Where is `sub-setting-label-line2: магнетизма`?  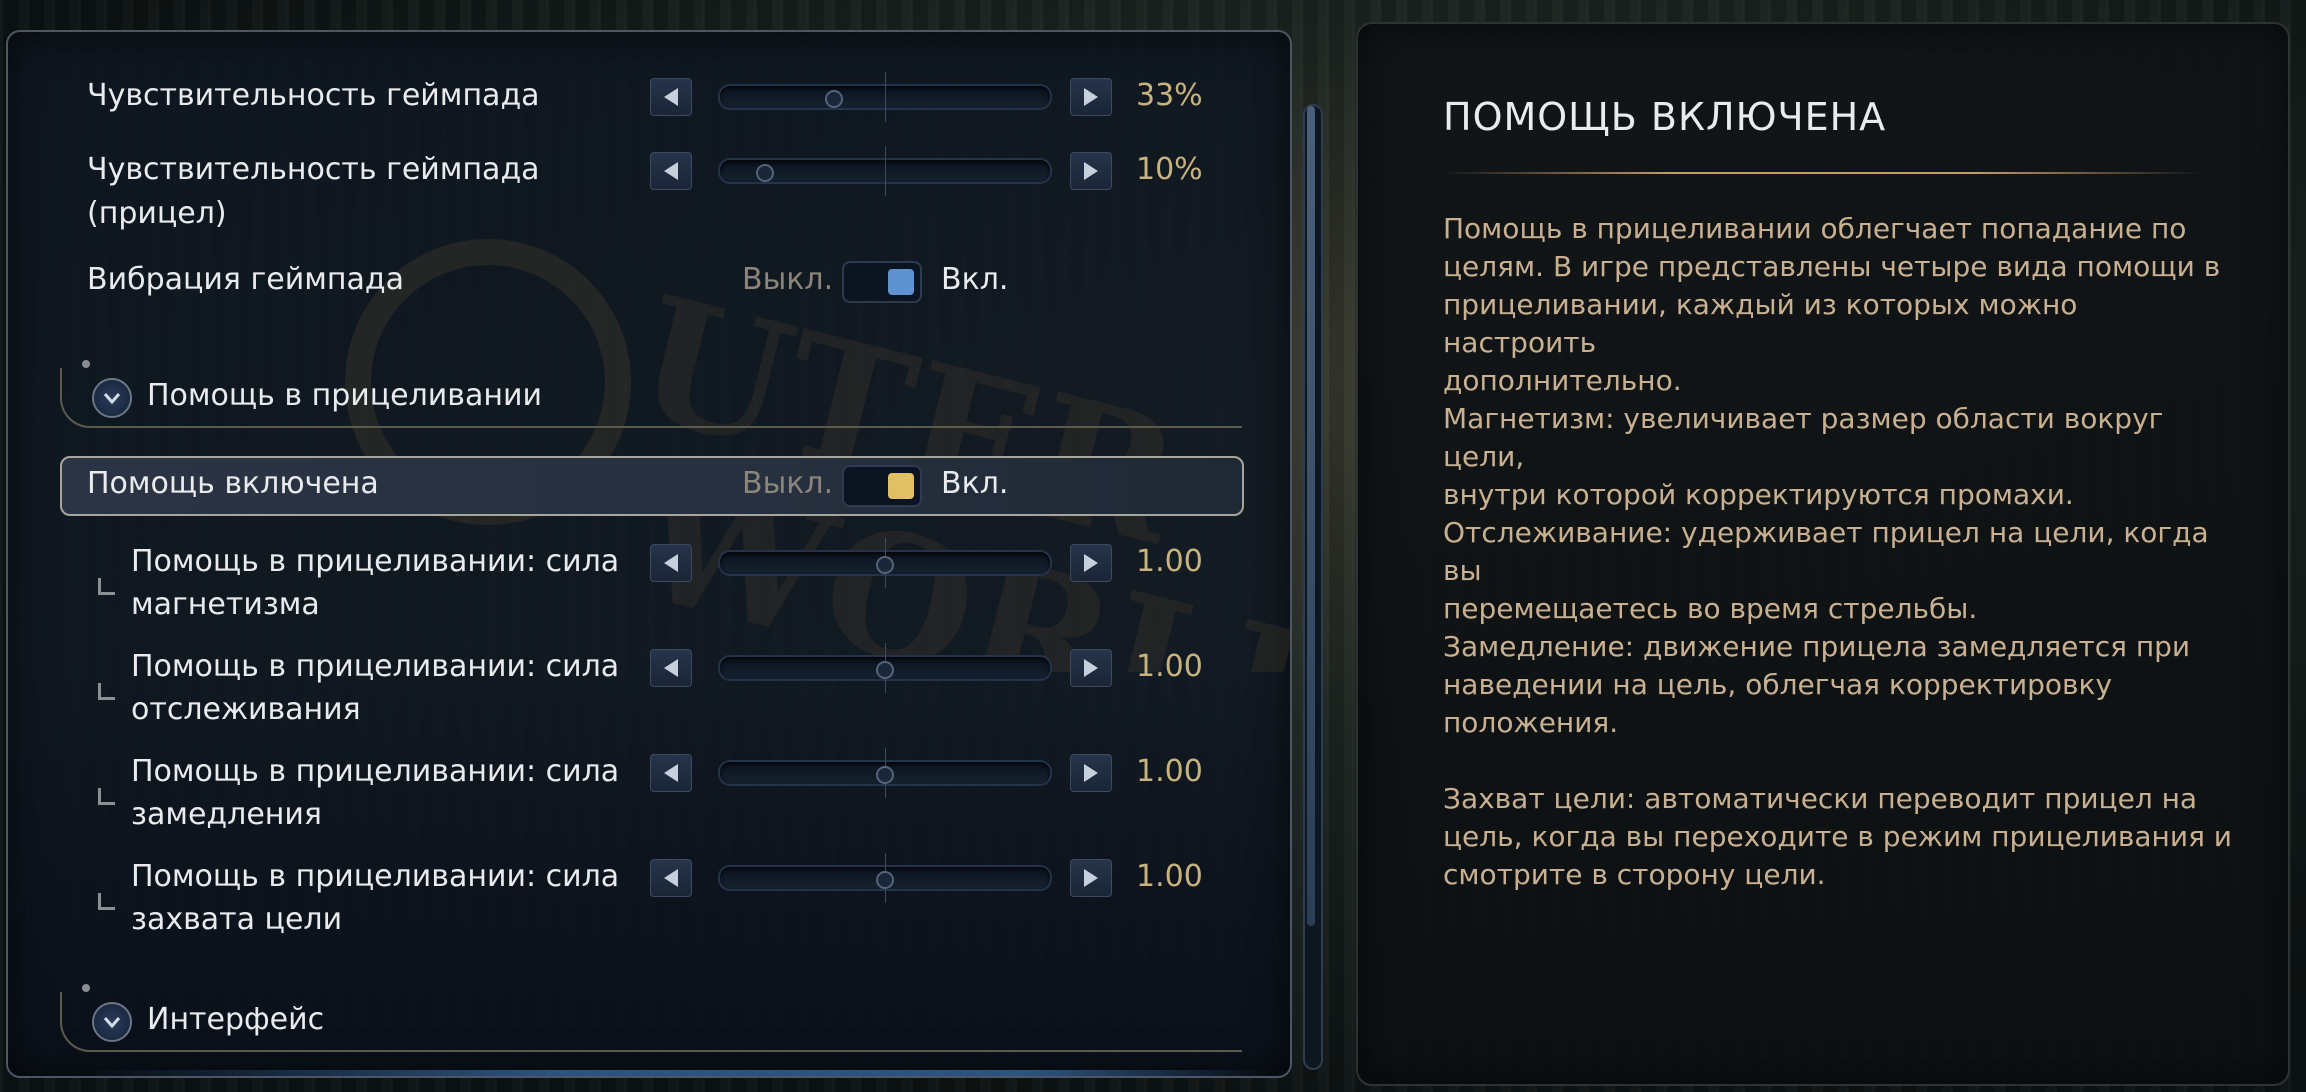
sub-setting-label-line2: магнетизма is located at coordinates (225, 604).